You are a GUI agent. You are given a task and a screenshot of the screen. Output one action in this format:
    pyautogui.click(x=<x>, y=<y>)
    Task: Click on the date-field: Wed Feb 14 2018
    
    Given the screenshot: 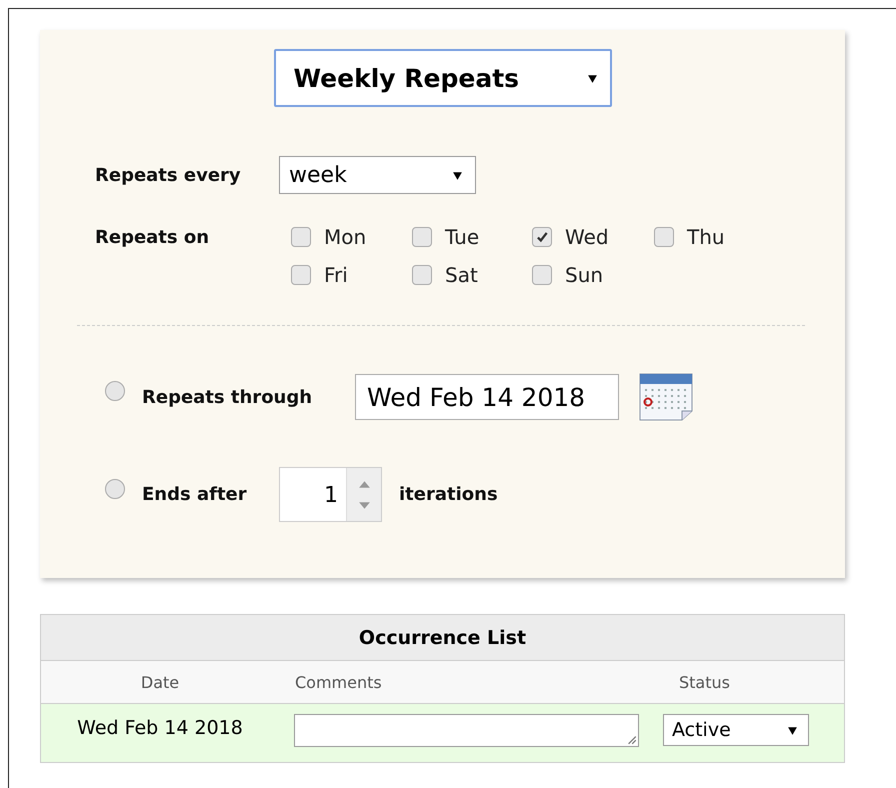 What is the action you would take?
    pyautogui.click(x=487, y=397)
    